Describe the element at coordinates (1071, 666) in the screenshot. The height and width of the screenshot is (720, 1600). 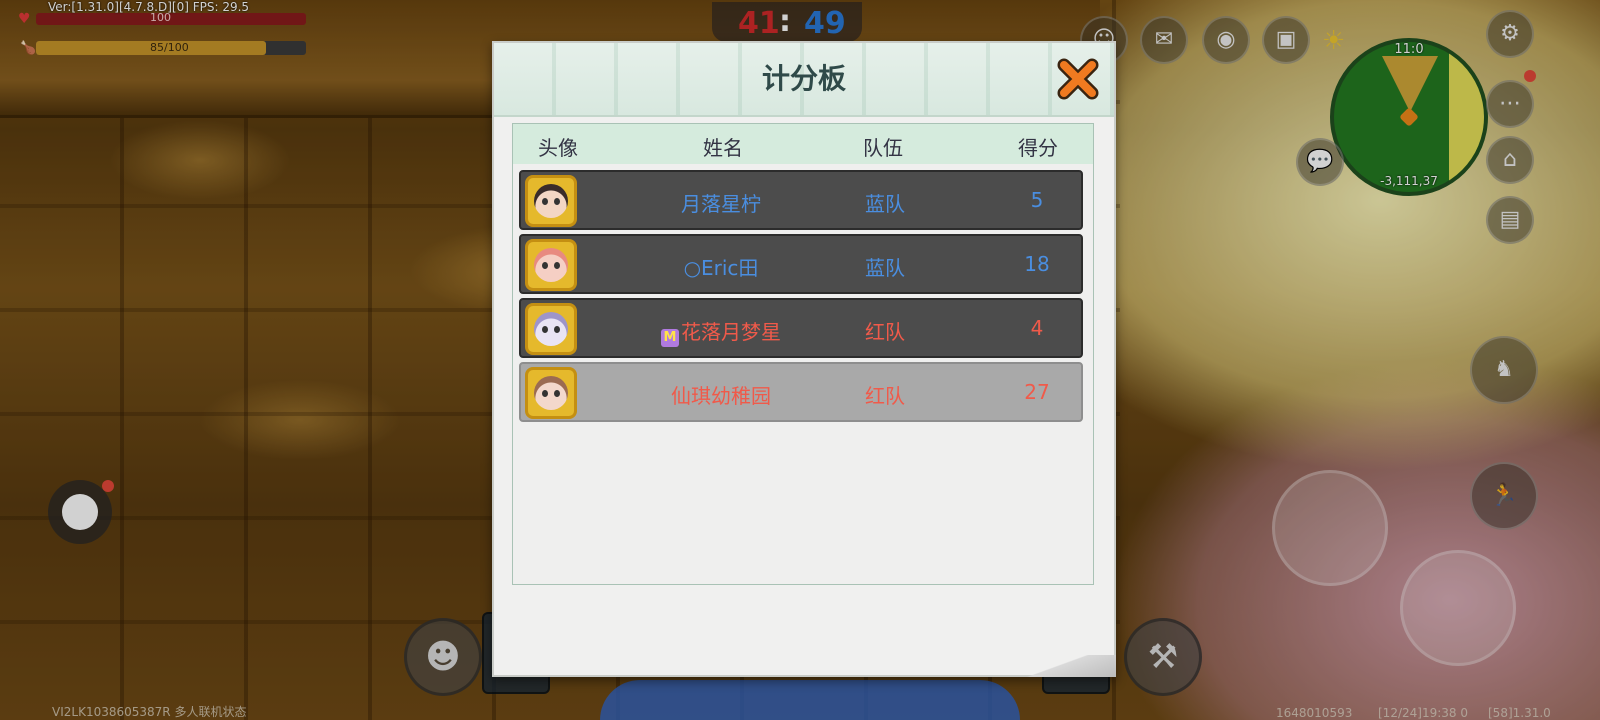
I see `page-curl-decoration` at that location.